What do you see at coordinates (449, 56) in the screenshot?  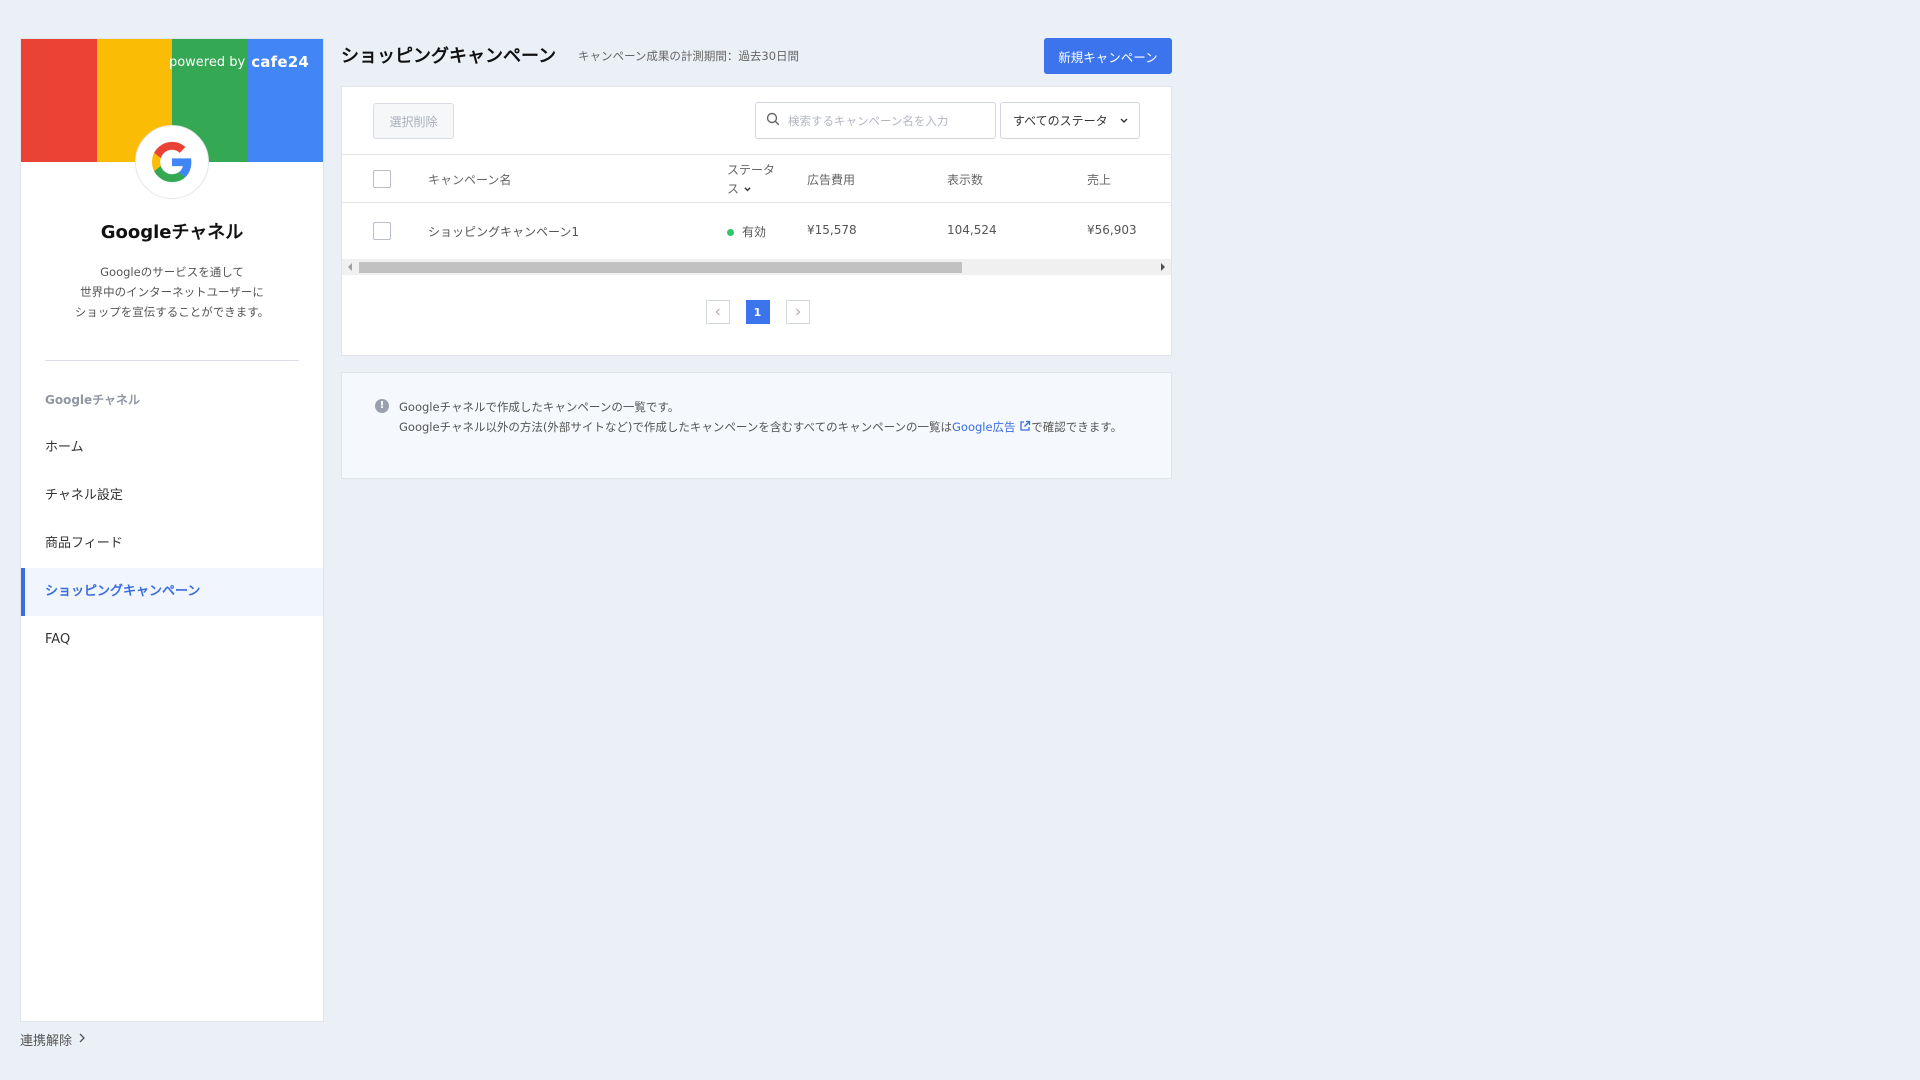 I see `page-title: ショッピングキャンペーン` at bounding box center [449, 56].